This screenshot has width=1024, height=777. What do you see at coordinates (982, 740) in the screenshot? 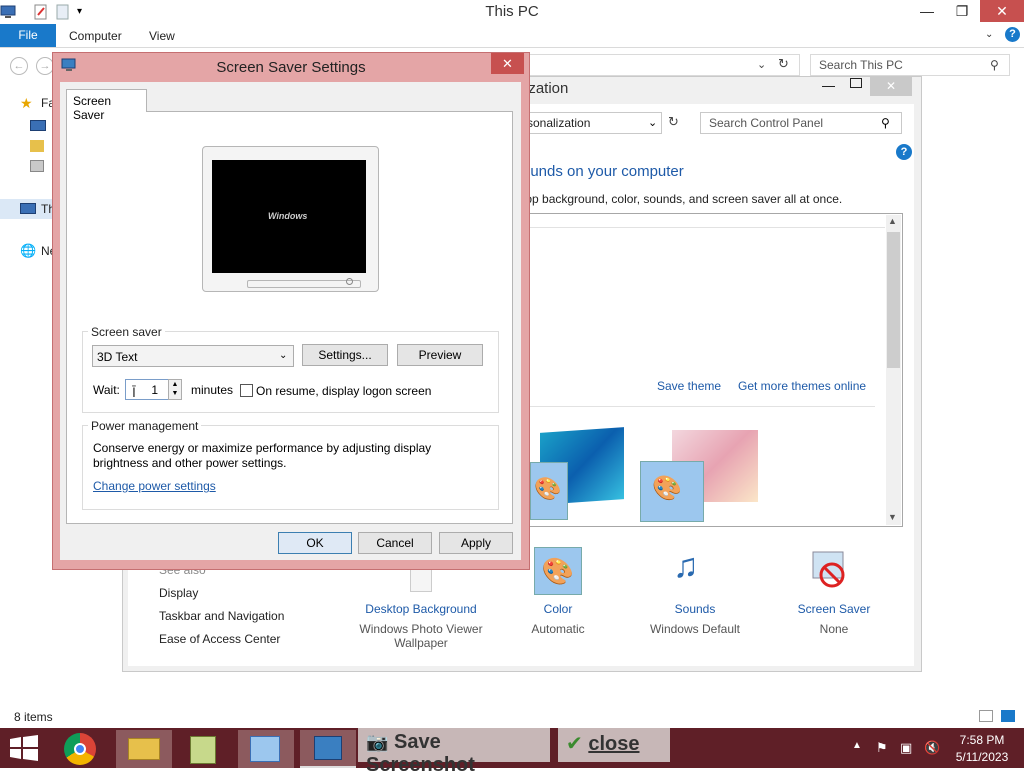
I see `clock-time: 7:58 PM` at bounding box center [982, 740].